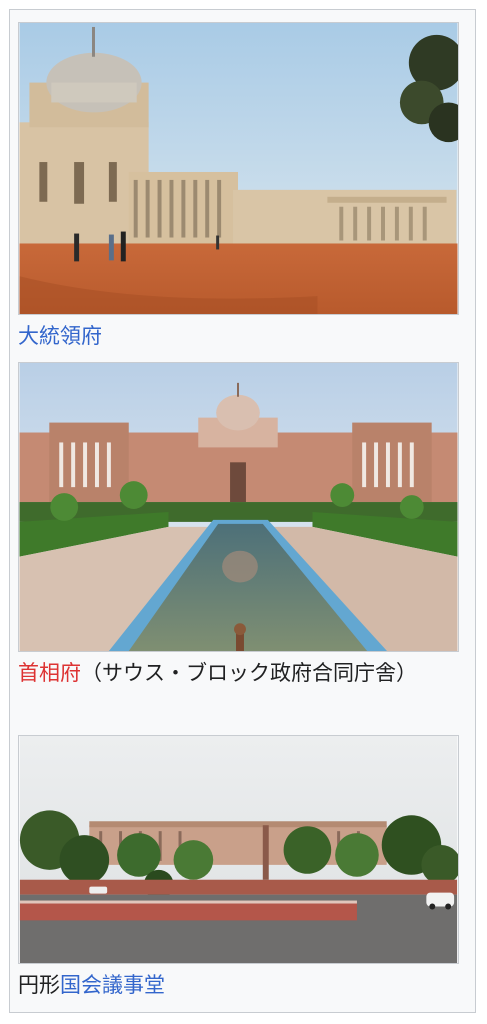  Describe the element at coordinates (39, 985) in the screenshot. I see `caption-prefix: 円形` at that location.